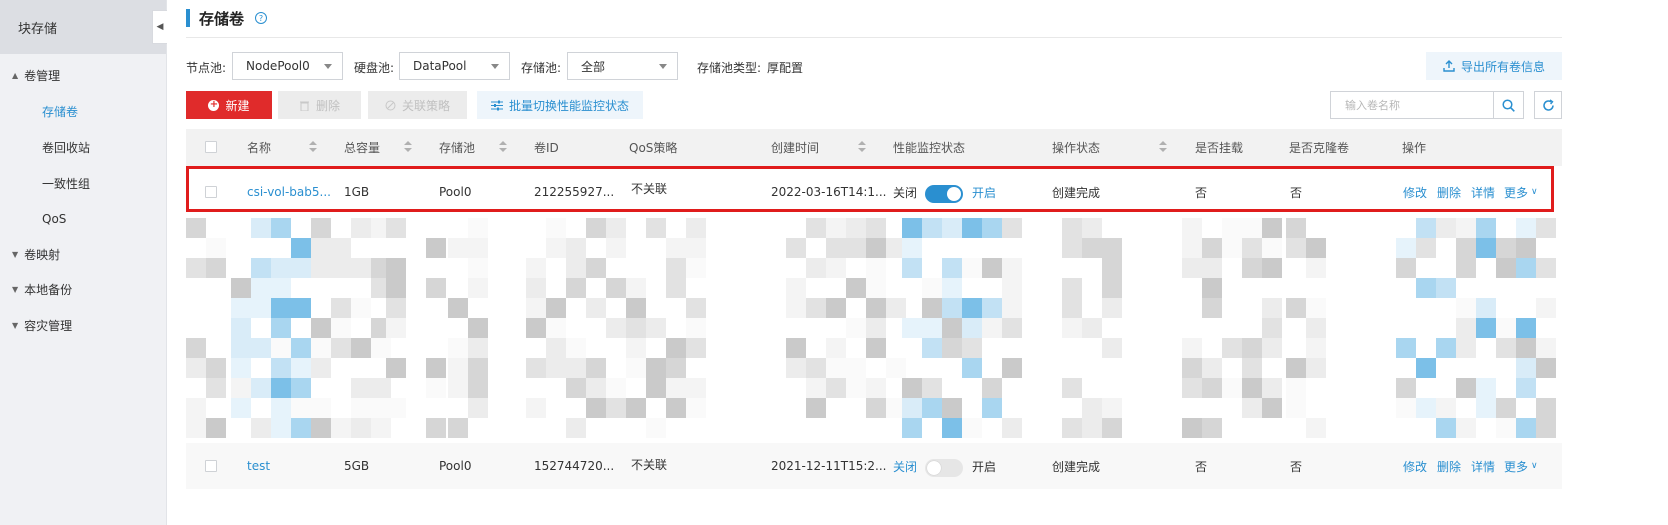 This screenshot has width=1668, height=525. Describe the element at coordinates (83, 111) in the screenshot. I see `sidebar-item-storage-volume: 存储卷` at that location.